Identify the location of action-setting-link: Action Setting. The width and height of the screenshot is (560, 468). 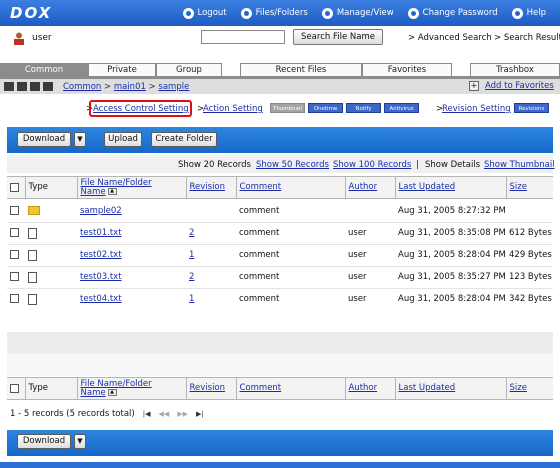
(233, 109).